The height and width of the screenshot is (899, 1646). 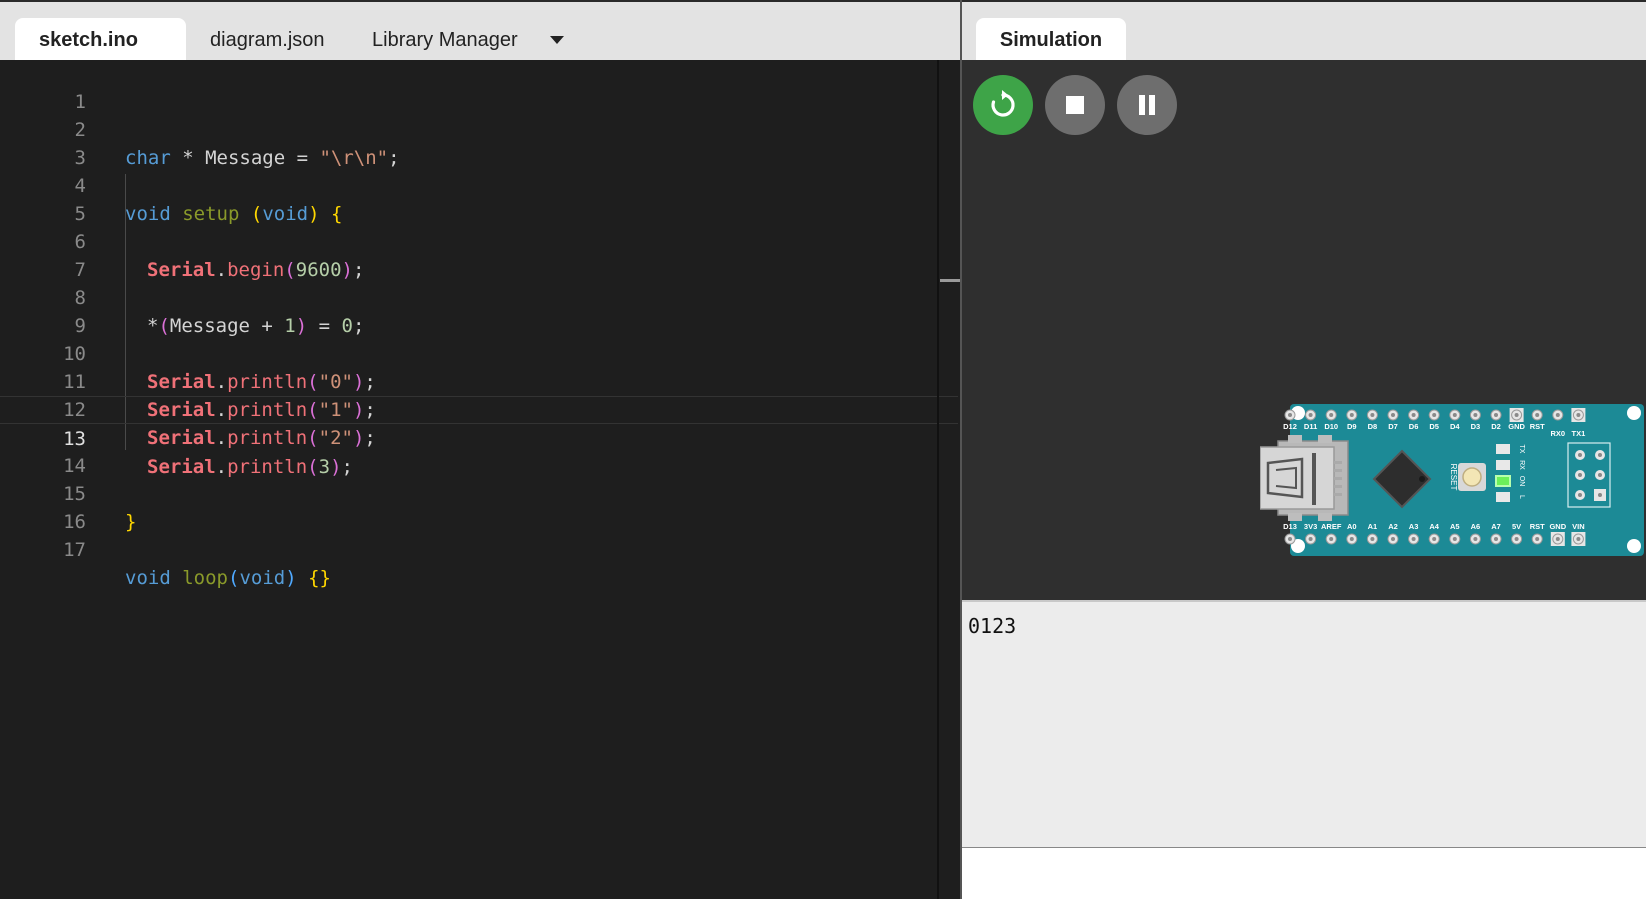 What do you see at coordinates (1496, 539) in the screenshot?
I see `pin-a7-hole` at bounding box center [1496, 539].